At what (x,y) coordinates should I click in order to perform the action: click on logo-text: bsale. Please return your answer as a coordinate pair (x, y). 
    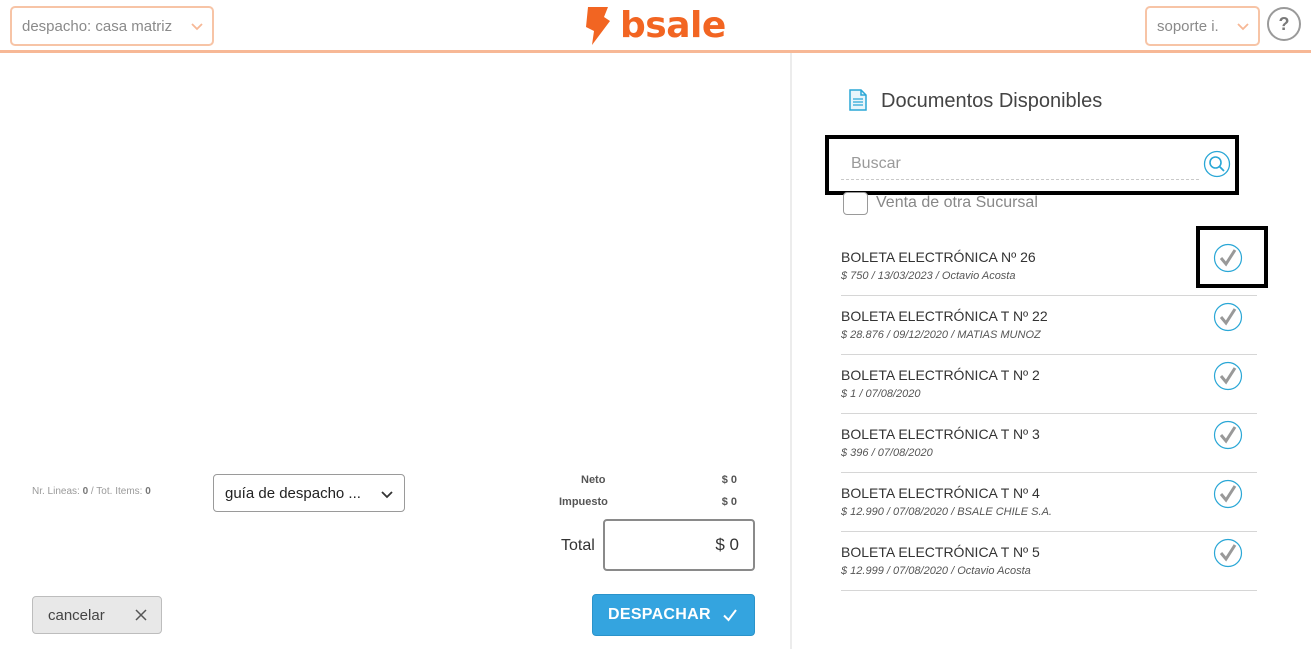
    Looking at the image, I should click on (673, 25).